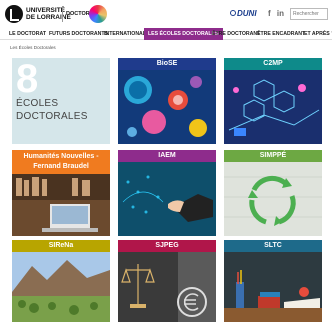 The image size is (332, 322). I want to click on nav-les-ecoles-doctorales: LES ÉCOLES DOCTORALES, so click(183, 34).